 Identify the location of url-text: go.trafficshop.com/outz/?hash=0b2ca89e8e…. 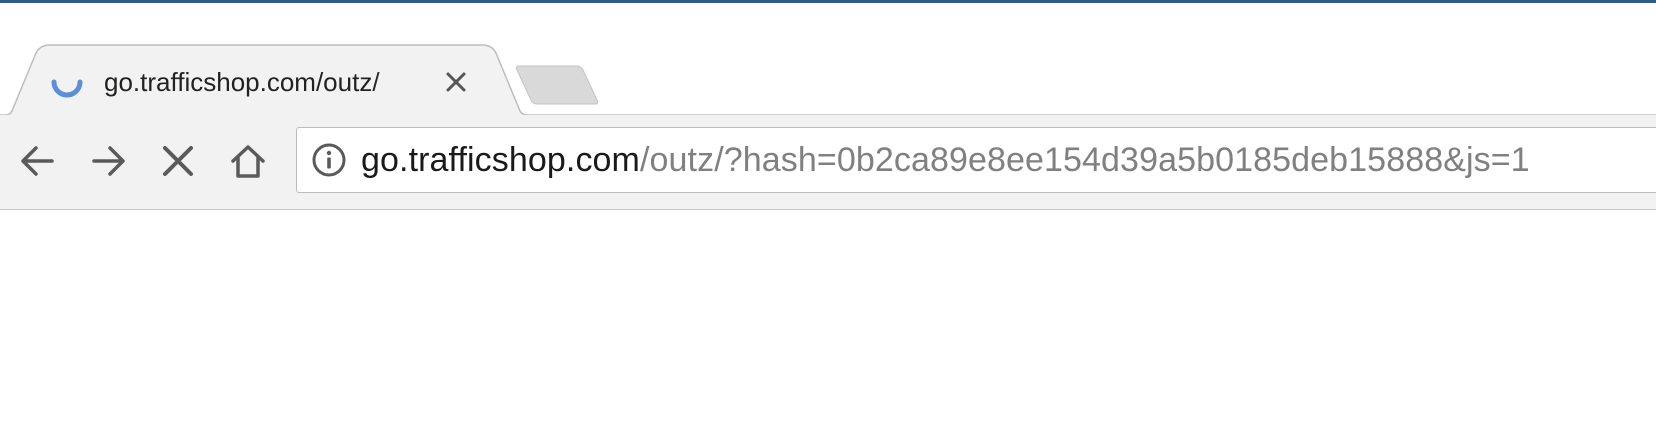
(945, 160).